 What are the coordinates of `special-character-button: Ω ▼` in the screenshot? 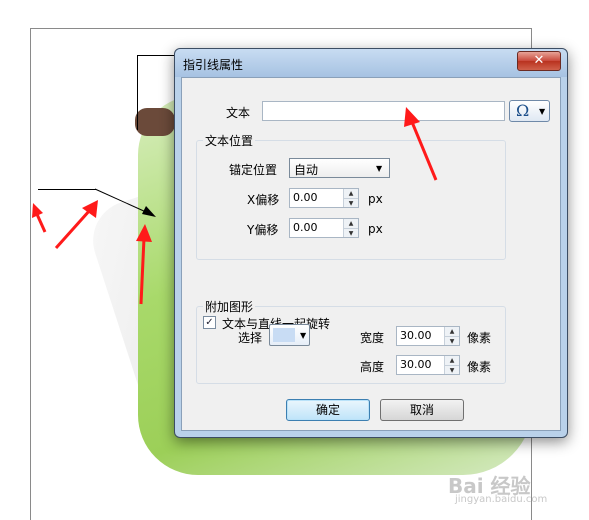 It's located at (529, 111).